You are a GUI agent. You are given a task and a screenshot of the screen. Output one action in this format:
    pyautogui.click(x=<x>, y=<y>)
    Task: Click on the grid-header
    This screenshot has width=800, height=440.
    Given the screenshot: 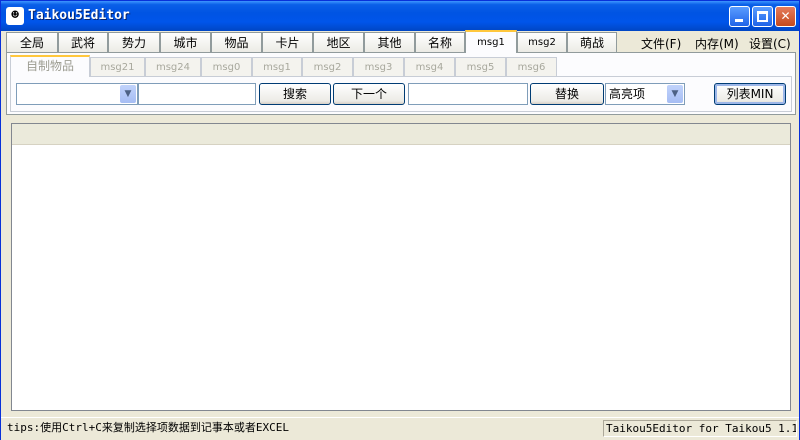 What is the action you would take?
    pyautogui.click(x=401, y=134)
    